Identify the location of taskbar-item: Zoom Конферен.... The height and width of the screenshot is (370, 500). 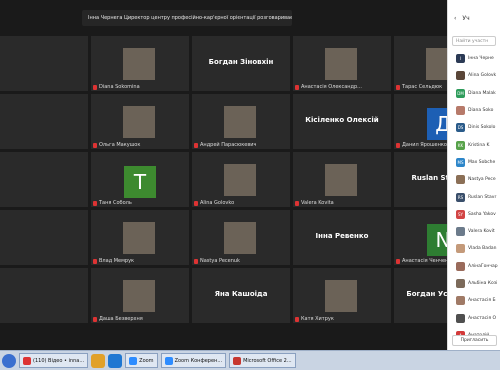
(193, 360).